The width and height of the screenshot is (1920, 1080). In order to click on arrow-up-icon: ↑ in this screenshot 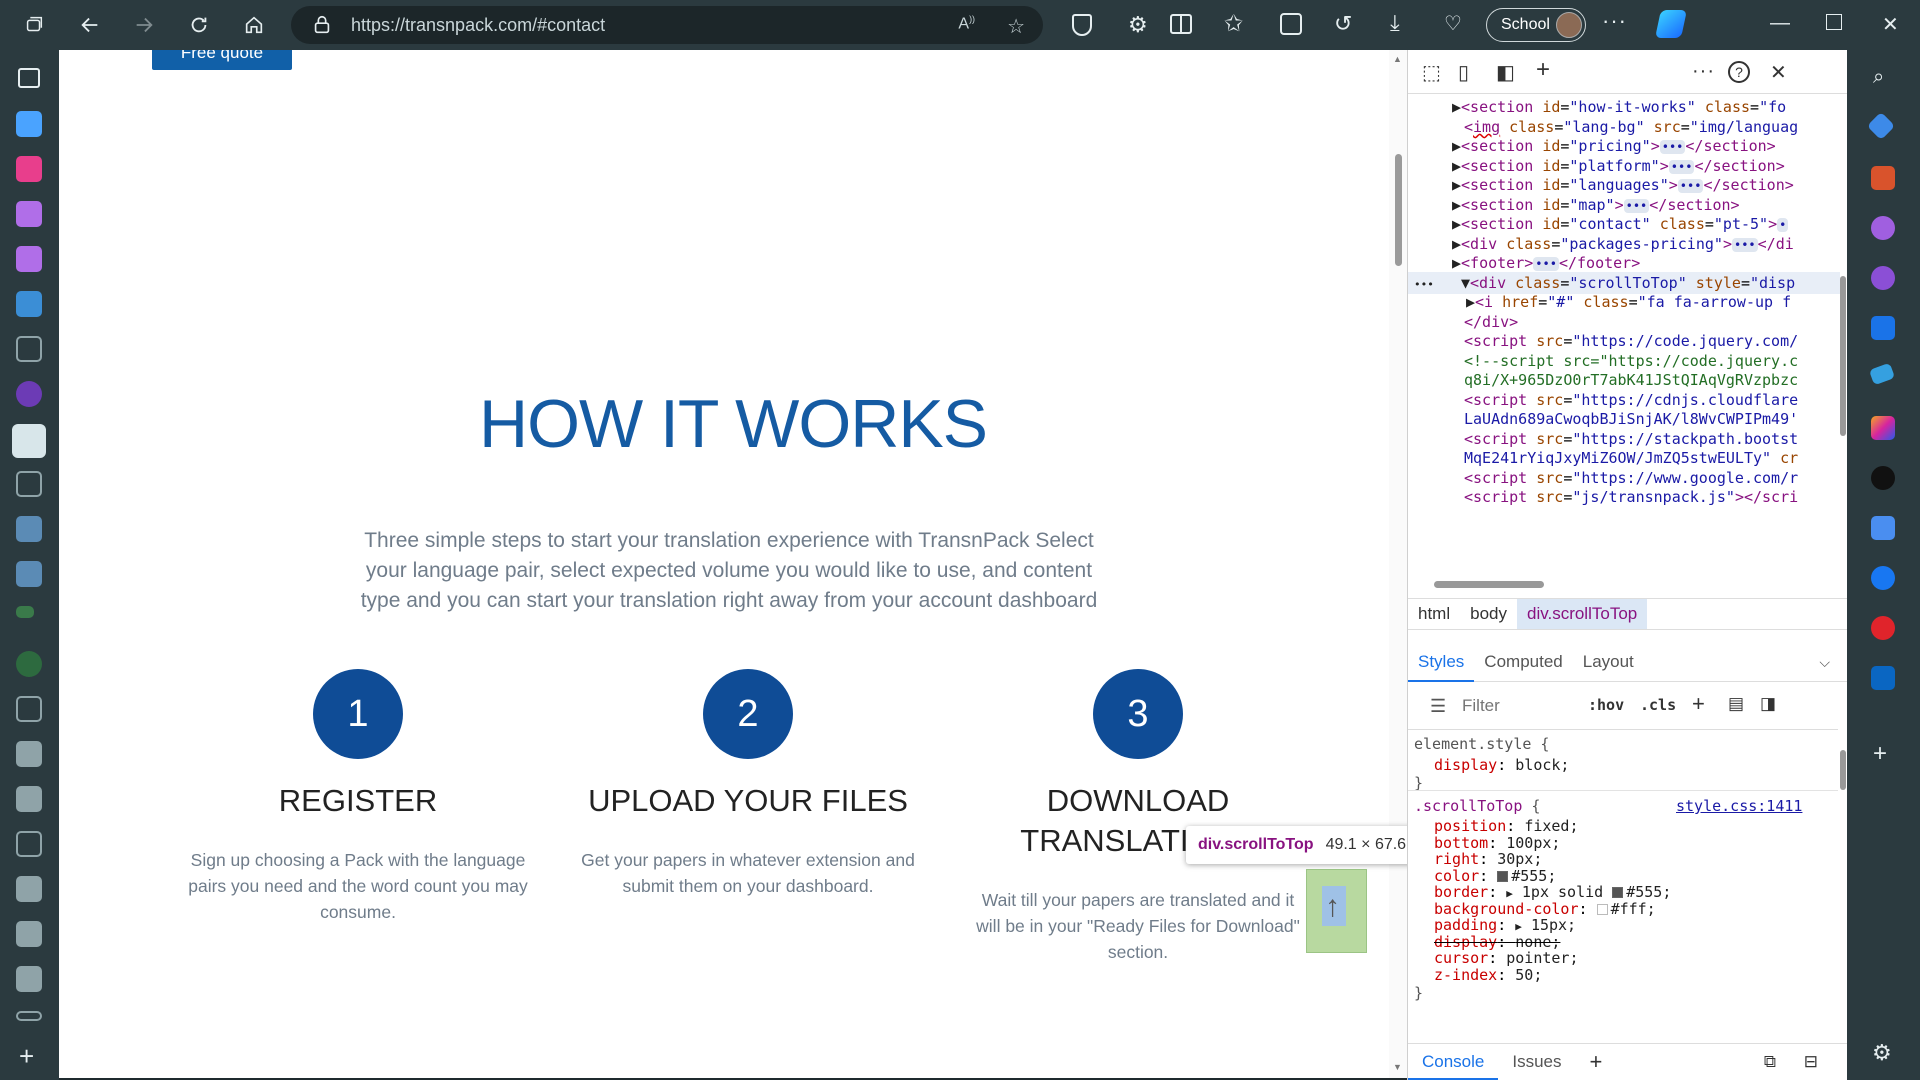, I will do `click(1332, 907)`.